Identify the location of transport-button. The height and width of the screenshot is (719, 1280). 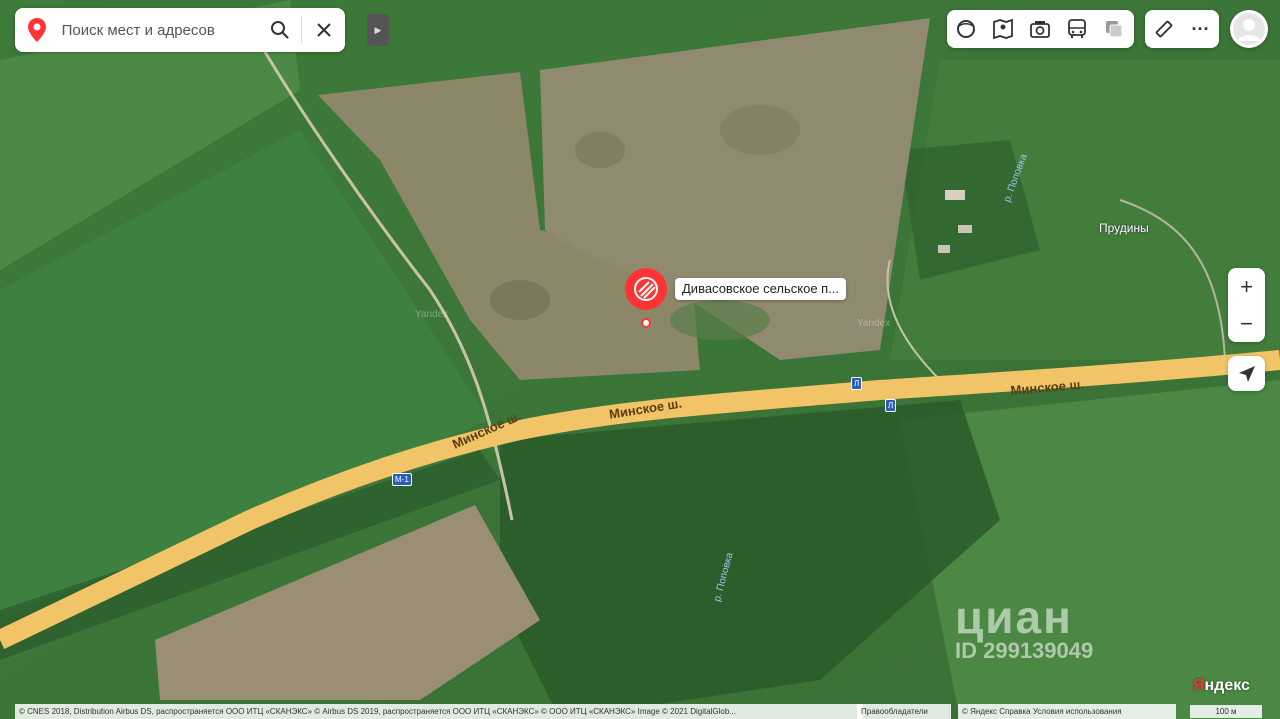
(1076, 29).